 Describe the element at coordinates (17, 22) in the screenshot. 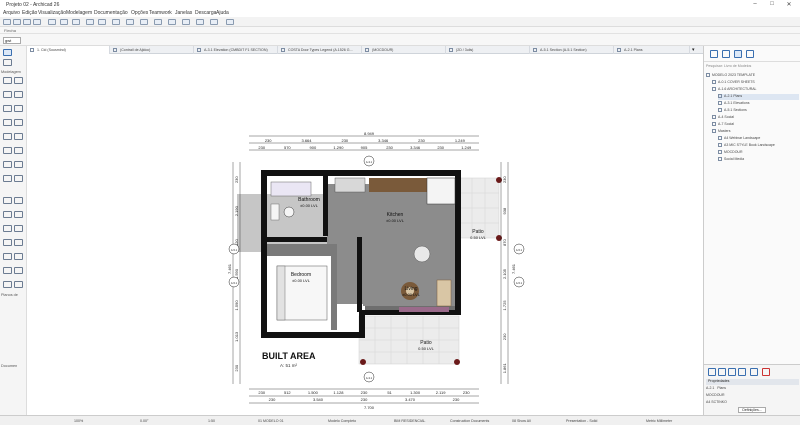

I see `save-icon` at that location.